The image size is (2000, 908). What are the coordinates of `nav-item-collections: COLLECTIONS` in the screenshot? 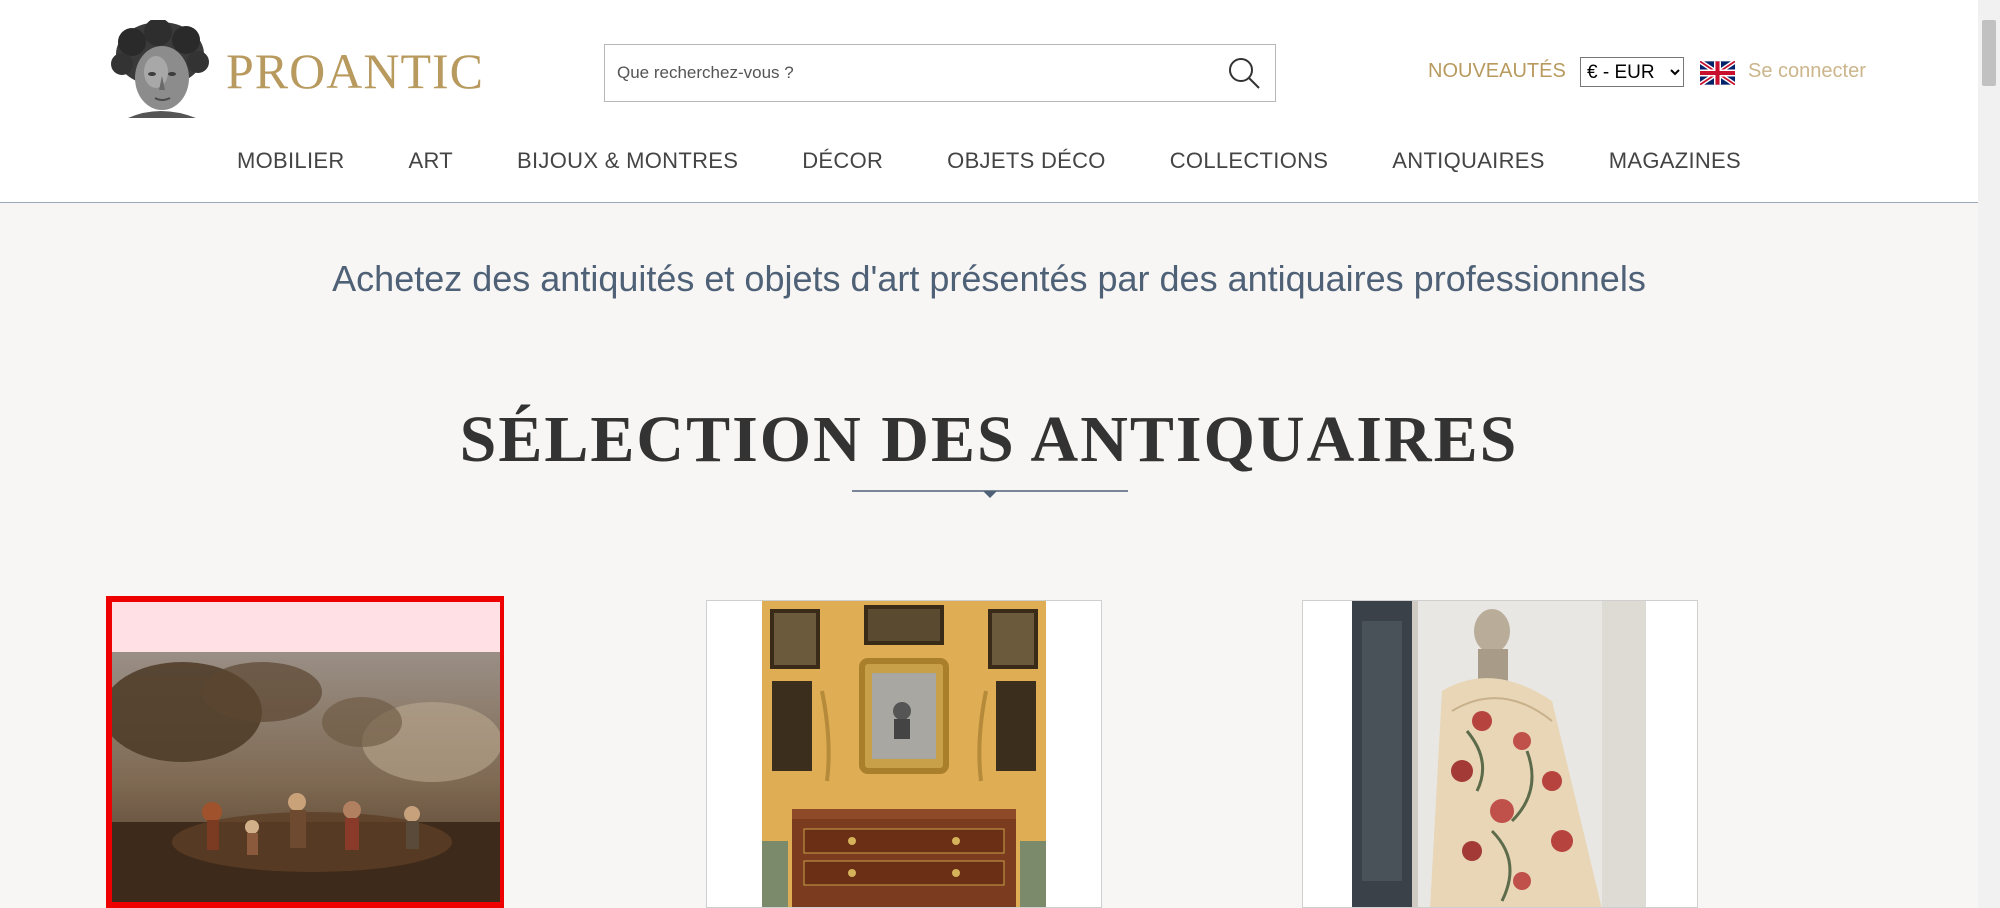 It's located at (1249, 161).